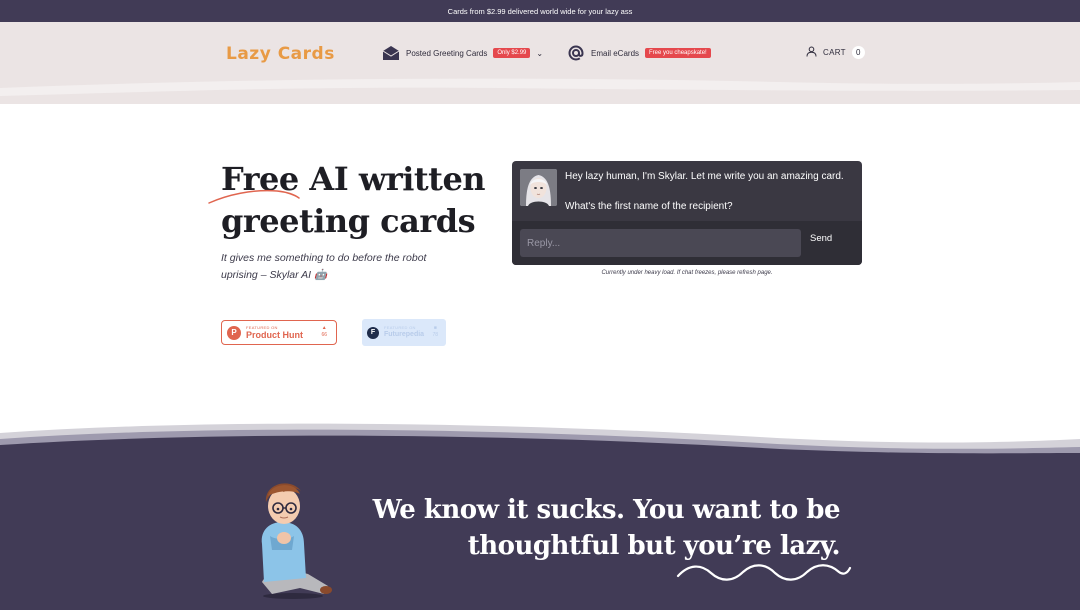  What do you see at coordinates (391, 53) in the screenshot?
I see `envelope-icon` at bounding box center [391, 53].